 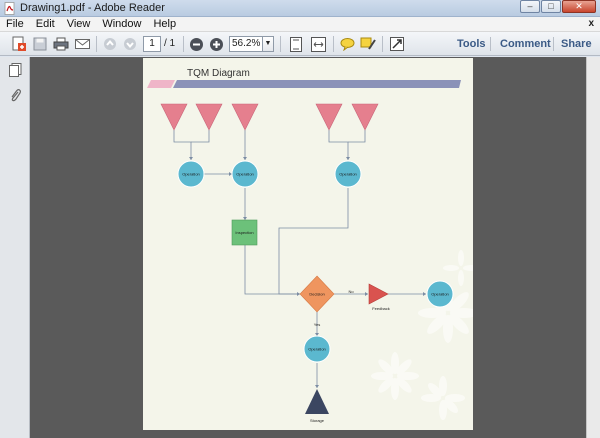 I want to click on previous-page-icon, so click(x=110, y=44).